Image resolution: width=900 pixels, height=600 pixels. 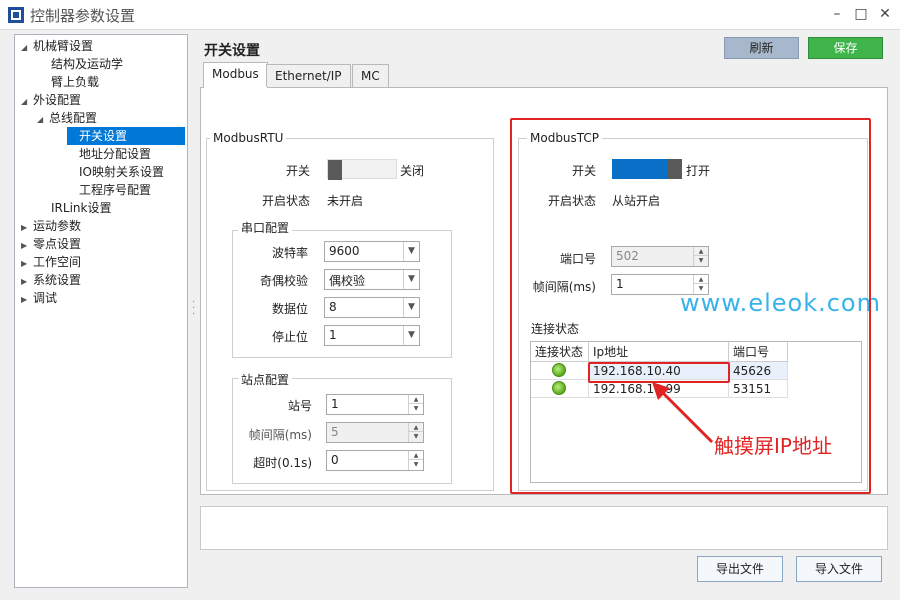 What do you see at coordinates (740, 569) in the screenshot?
I see `export-file-button: 导出文件` at bounding box center [740, 569].